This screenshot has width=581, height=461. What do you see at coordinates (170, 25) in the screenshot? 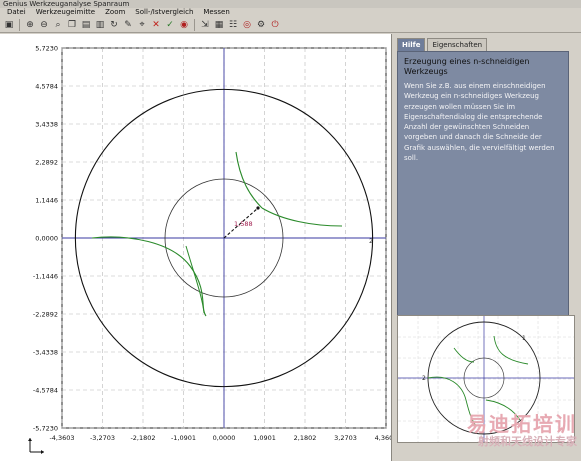
I see `check-icon: ✓` at bounding box center [170, 25].